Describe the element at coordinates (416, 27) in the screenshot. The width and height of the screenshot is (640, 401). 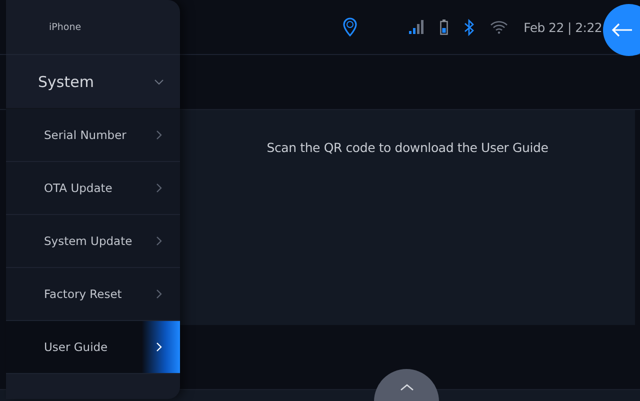
I see `signal-icon` at that location.